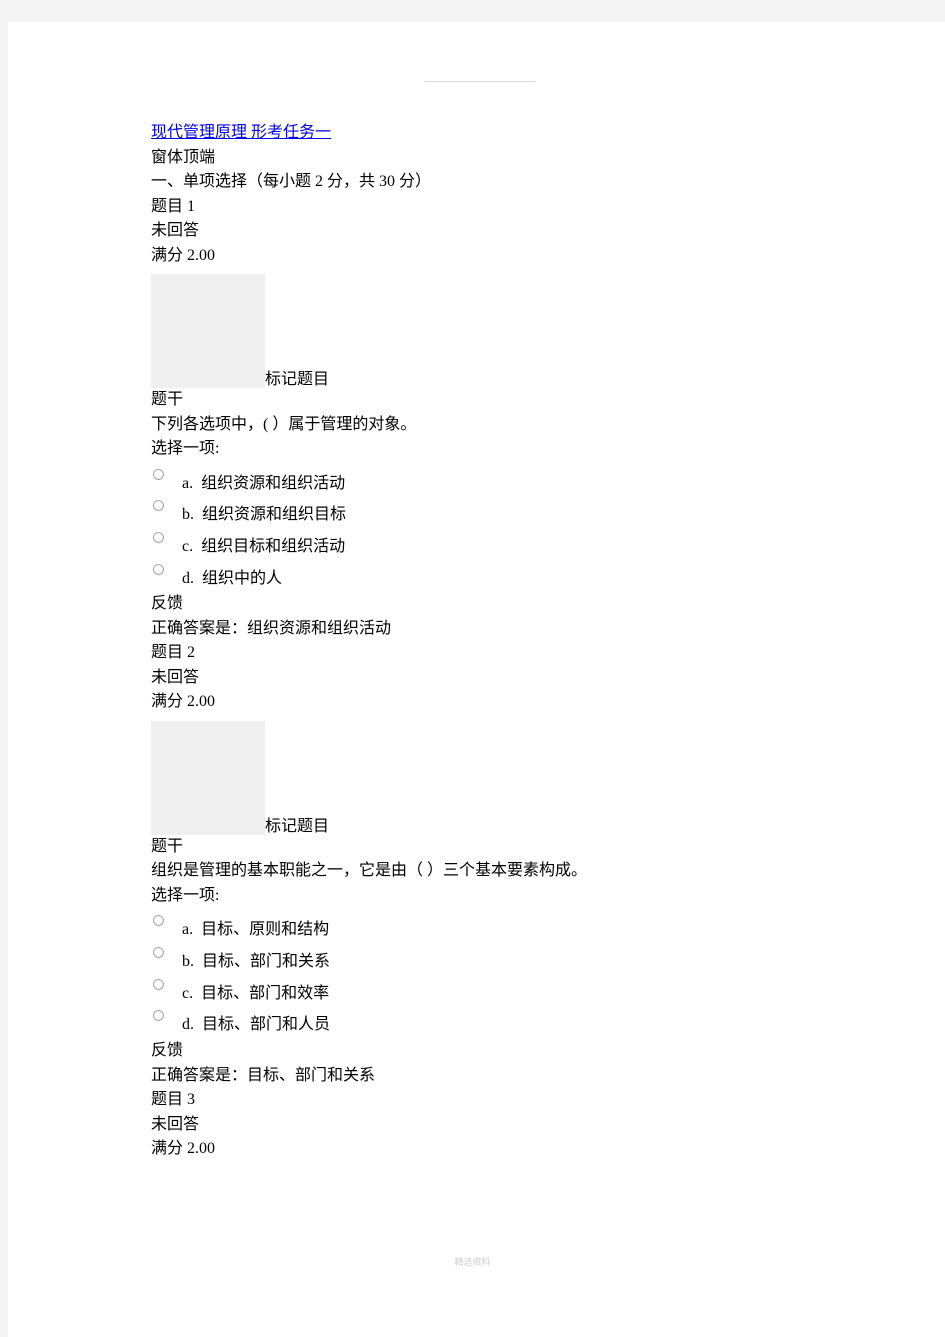  I want to click on option-text: 组织目标和组织活动, so click(273, 546).